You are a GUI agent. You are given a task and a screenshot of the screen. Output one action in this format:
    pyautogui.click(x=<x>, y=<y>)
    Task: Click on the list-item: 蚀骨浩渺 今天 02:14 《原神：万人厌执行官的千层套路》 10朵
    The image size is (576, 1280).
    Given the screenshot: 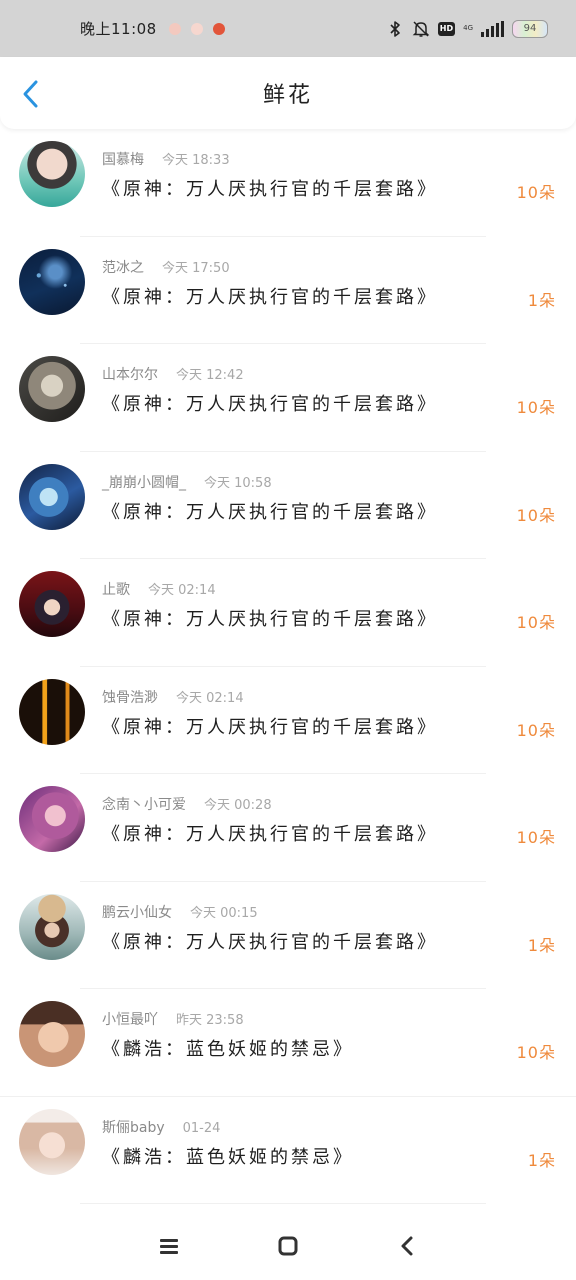 What is the action you would take?
    pyautogui.click(x=288, y=720)
    